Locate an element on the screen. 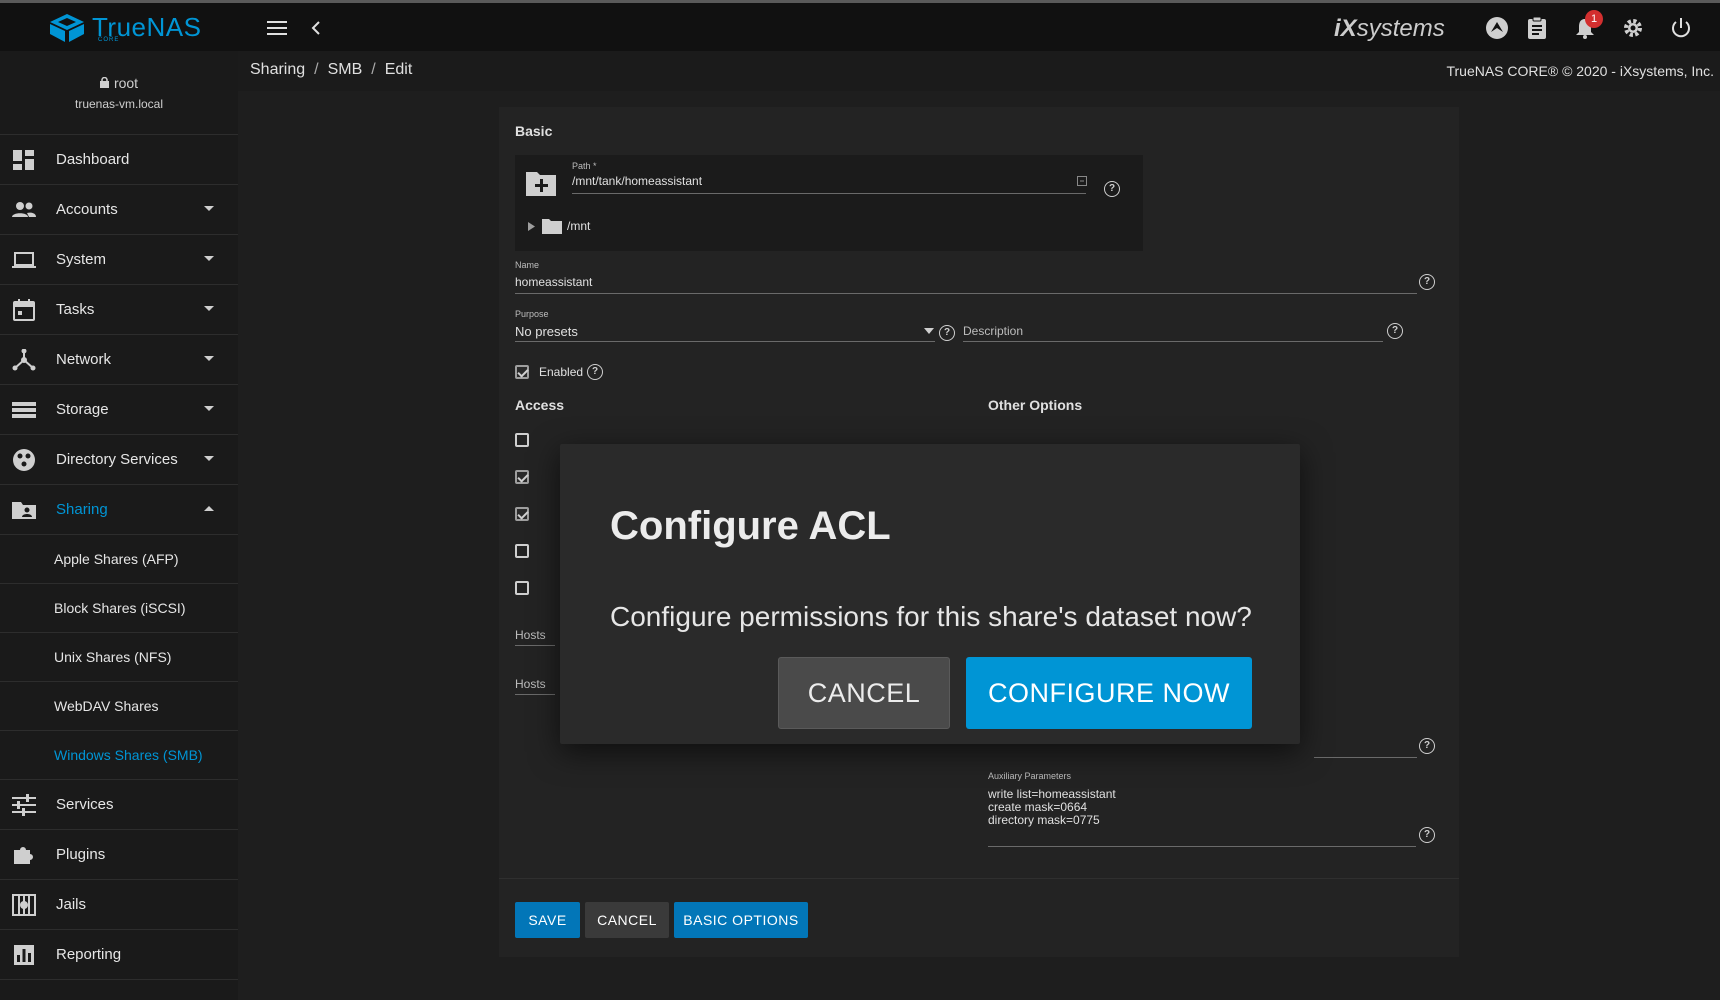 The width and height of the screenshot is (1720, 1000). name-input: homeassistant is located at coordinates (553, 282).